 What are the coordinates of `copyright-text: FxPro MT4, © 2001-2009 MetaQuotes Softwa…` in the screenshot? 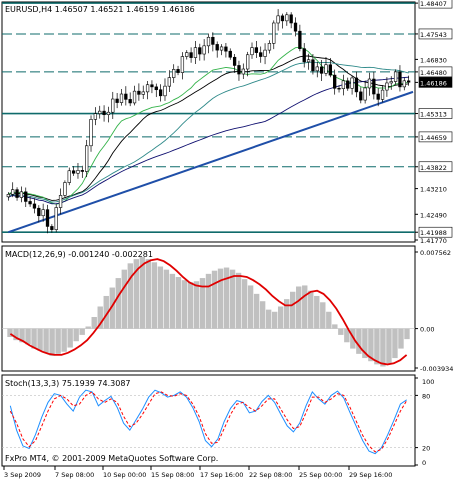 It's located at (111, 458).